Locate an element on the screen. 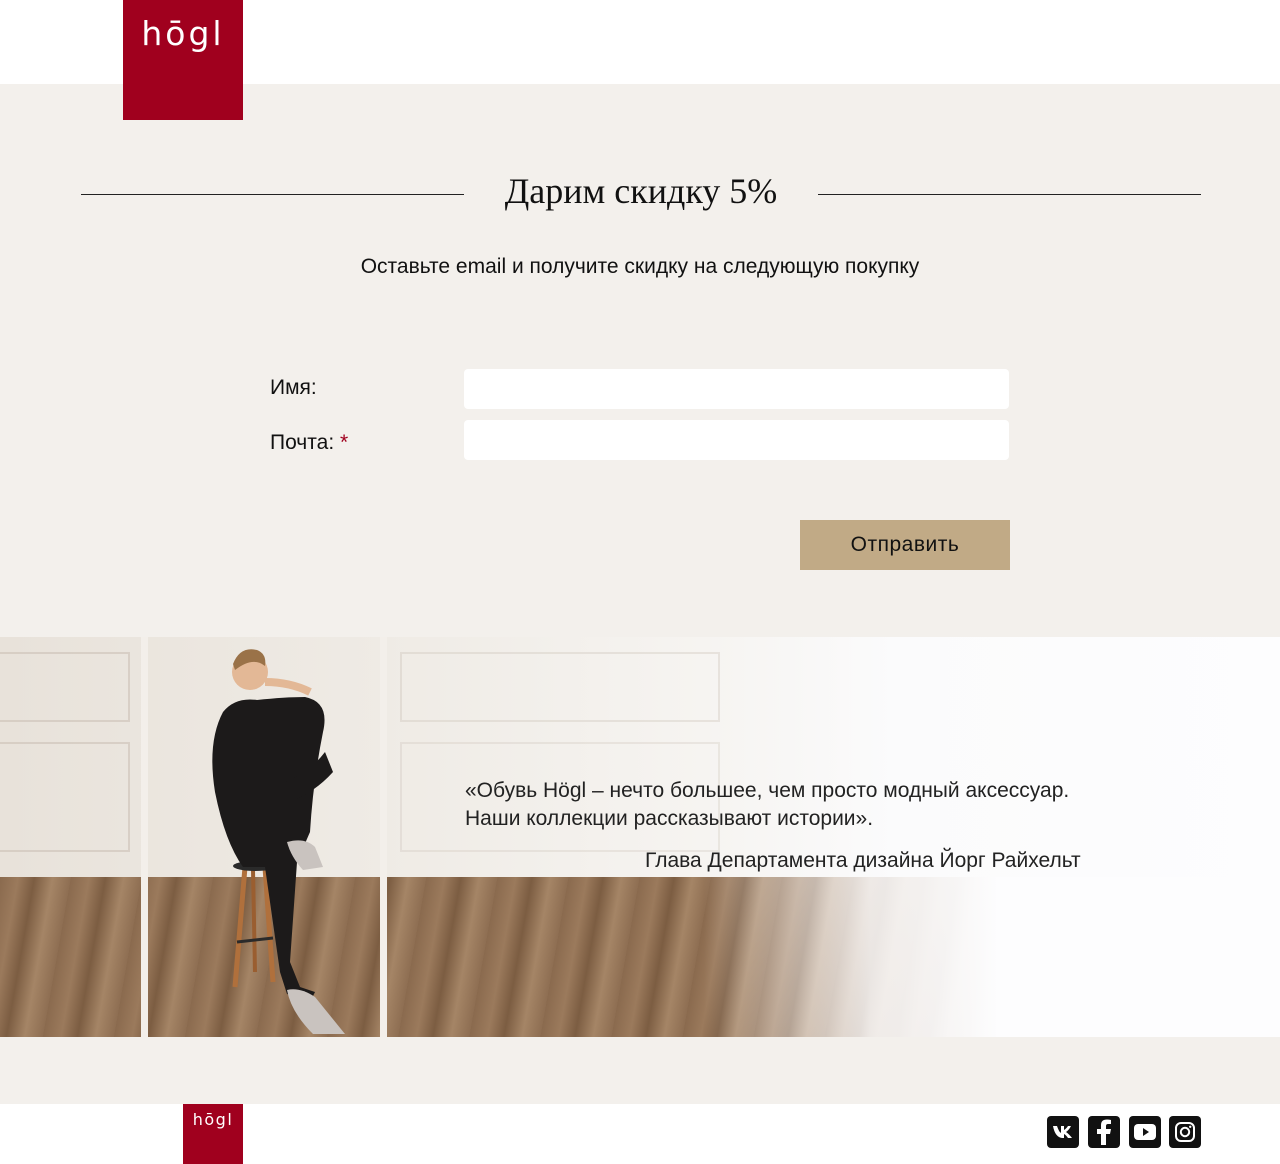  brand-logo: hōgl is located at coordinates (183, 60).